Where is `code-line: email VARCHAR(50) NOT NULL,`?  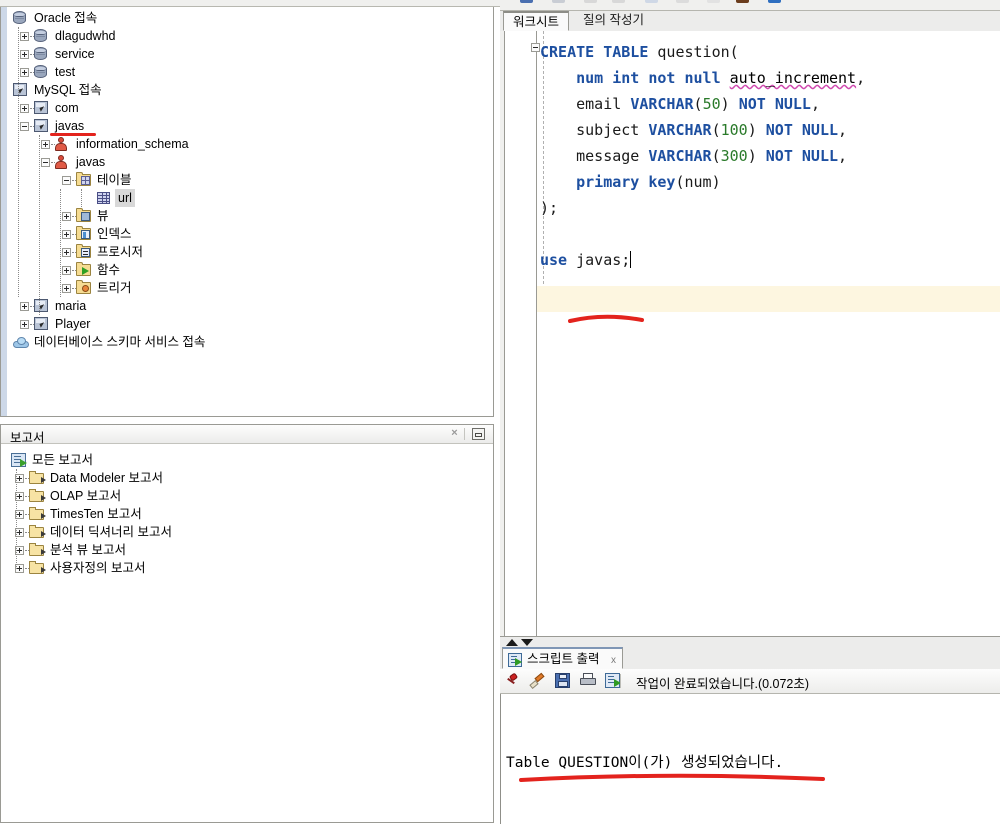 code-line: email VARCHAR(50) NOT NULL, is located at coordinates (702, 104).